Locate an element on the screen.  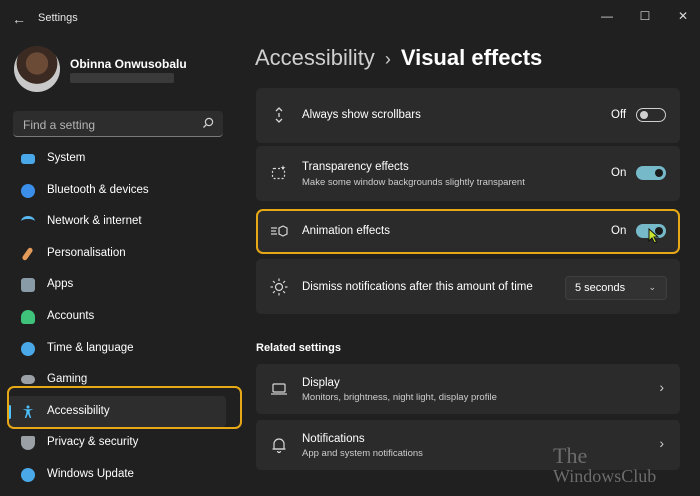
search-icon is located at coordinates (208, 123).